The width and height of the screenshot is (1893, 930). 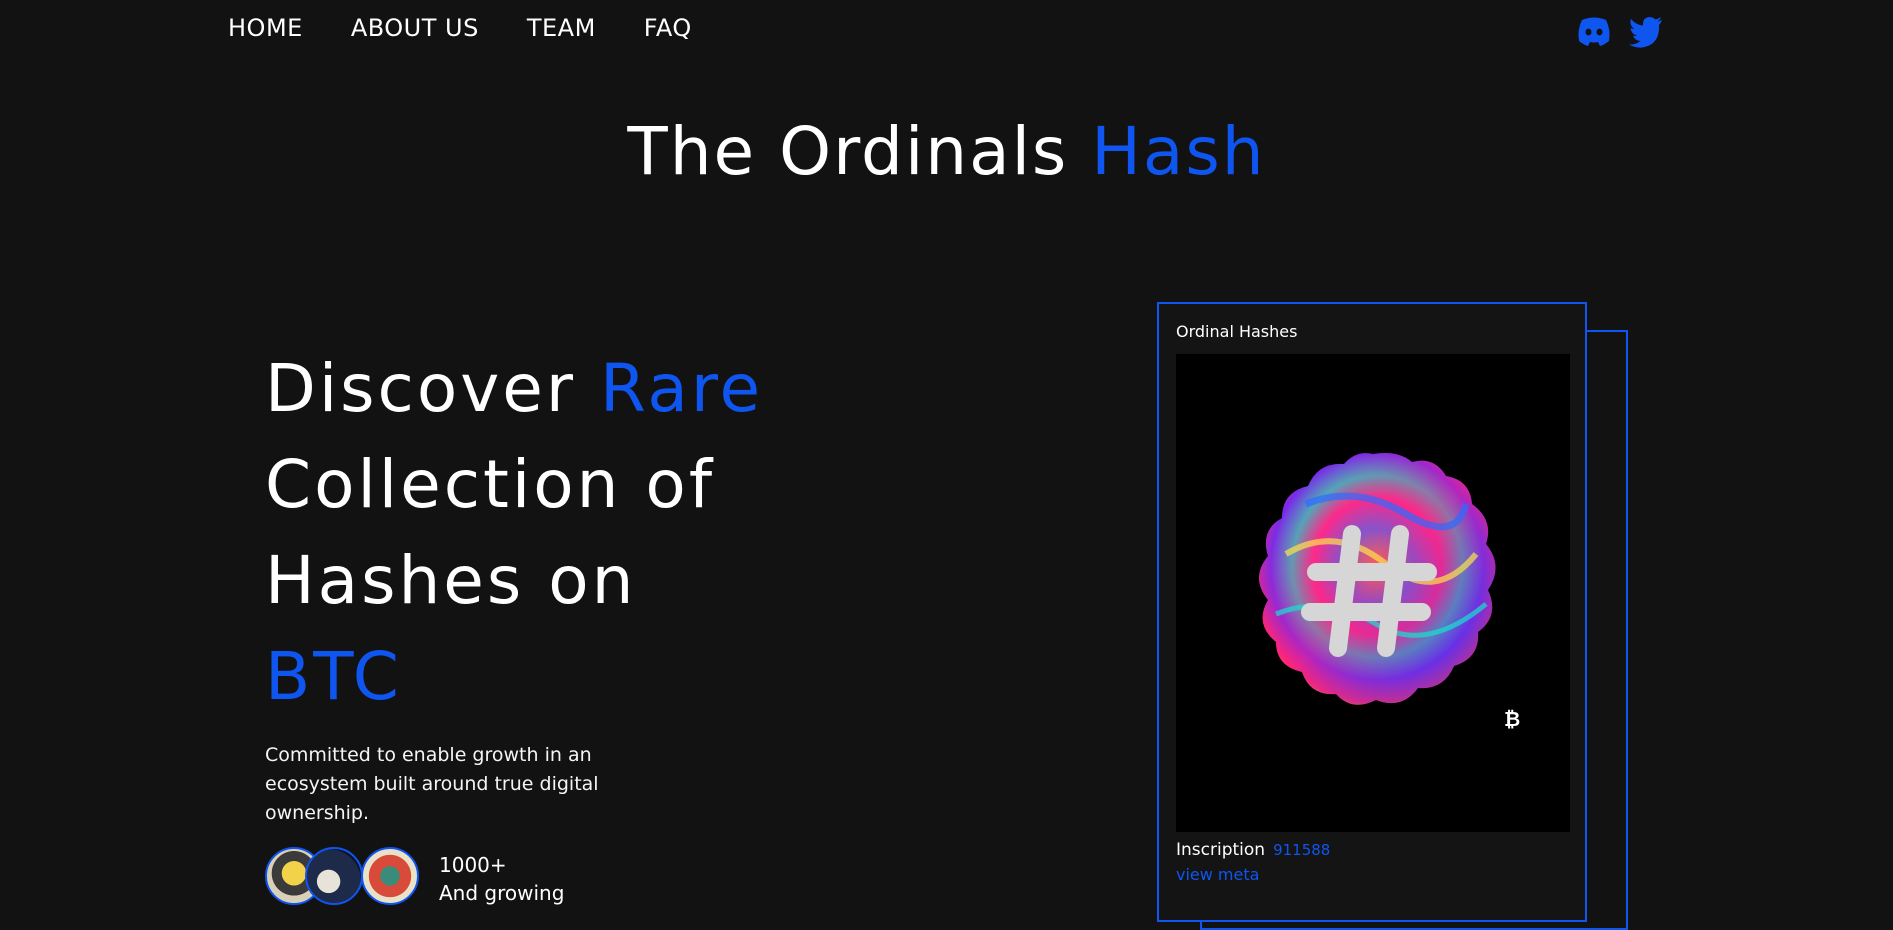 I want to click on social-links, so click(x=1620, y=31).